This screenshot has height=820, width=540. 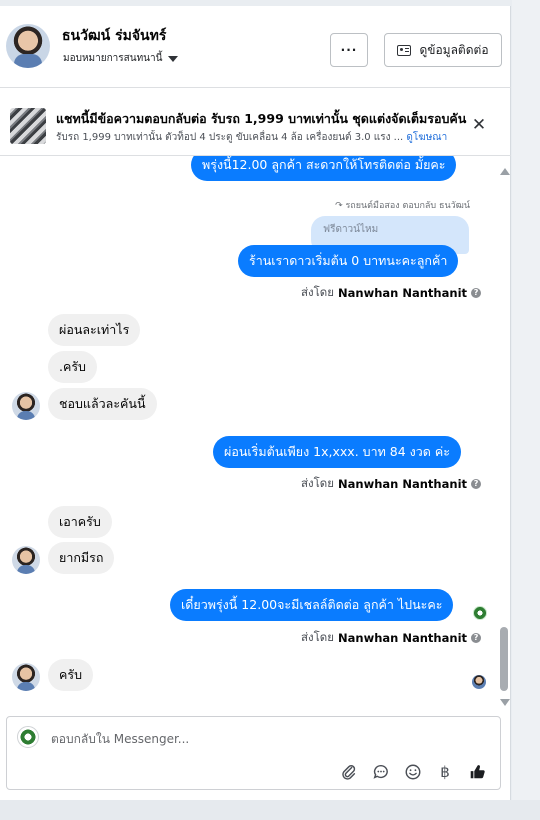 What do you see at coordinates (349, 50) in the screenshot?
I see `more-button: ···` at bounding box center [349, 50].